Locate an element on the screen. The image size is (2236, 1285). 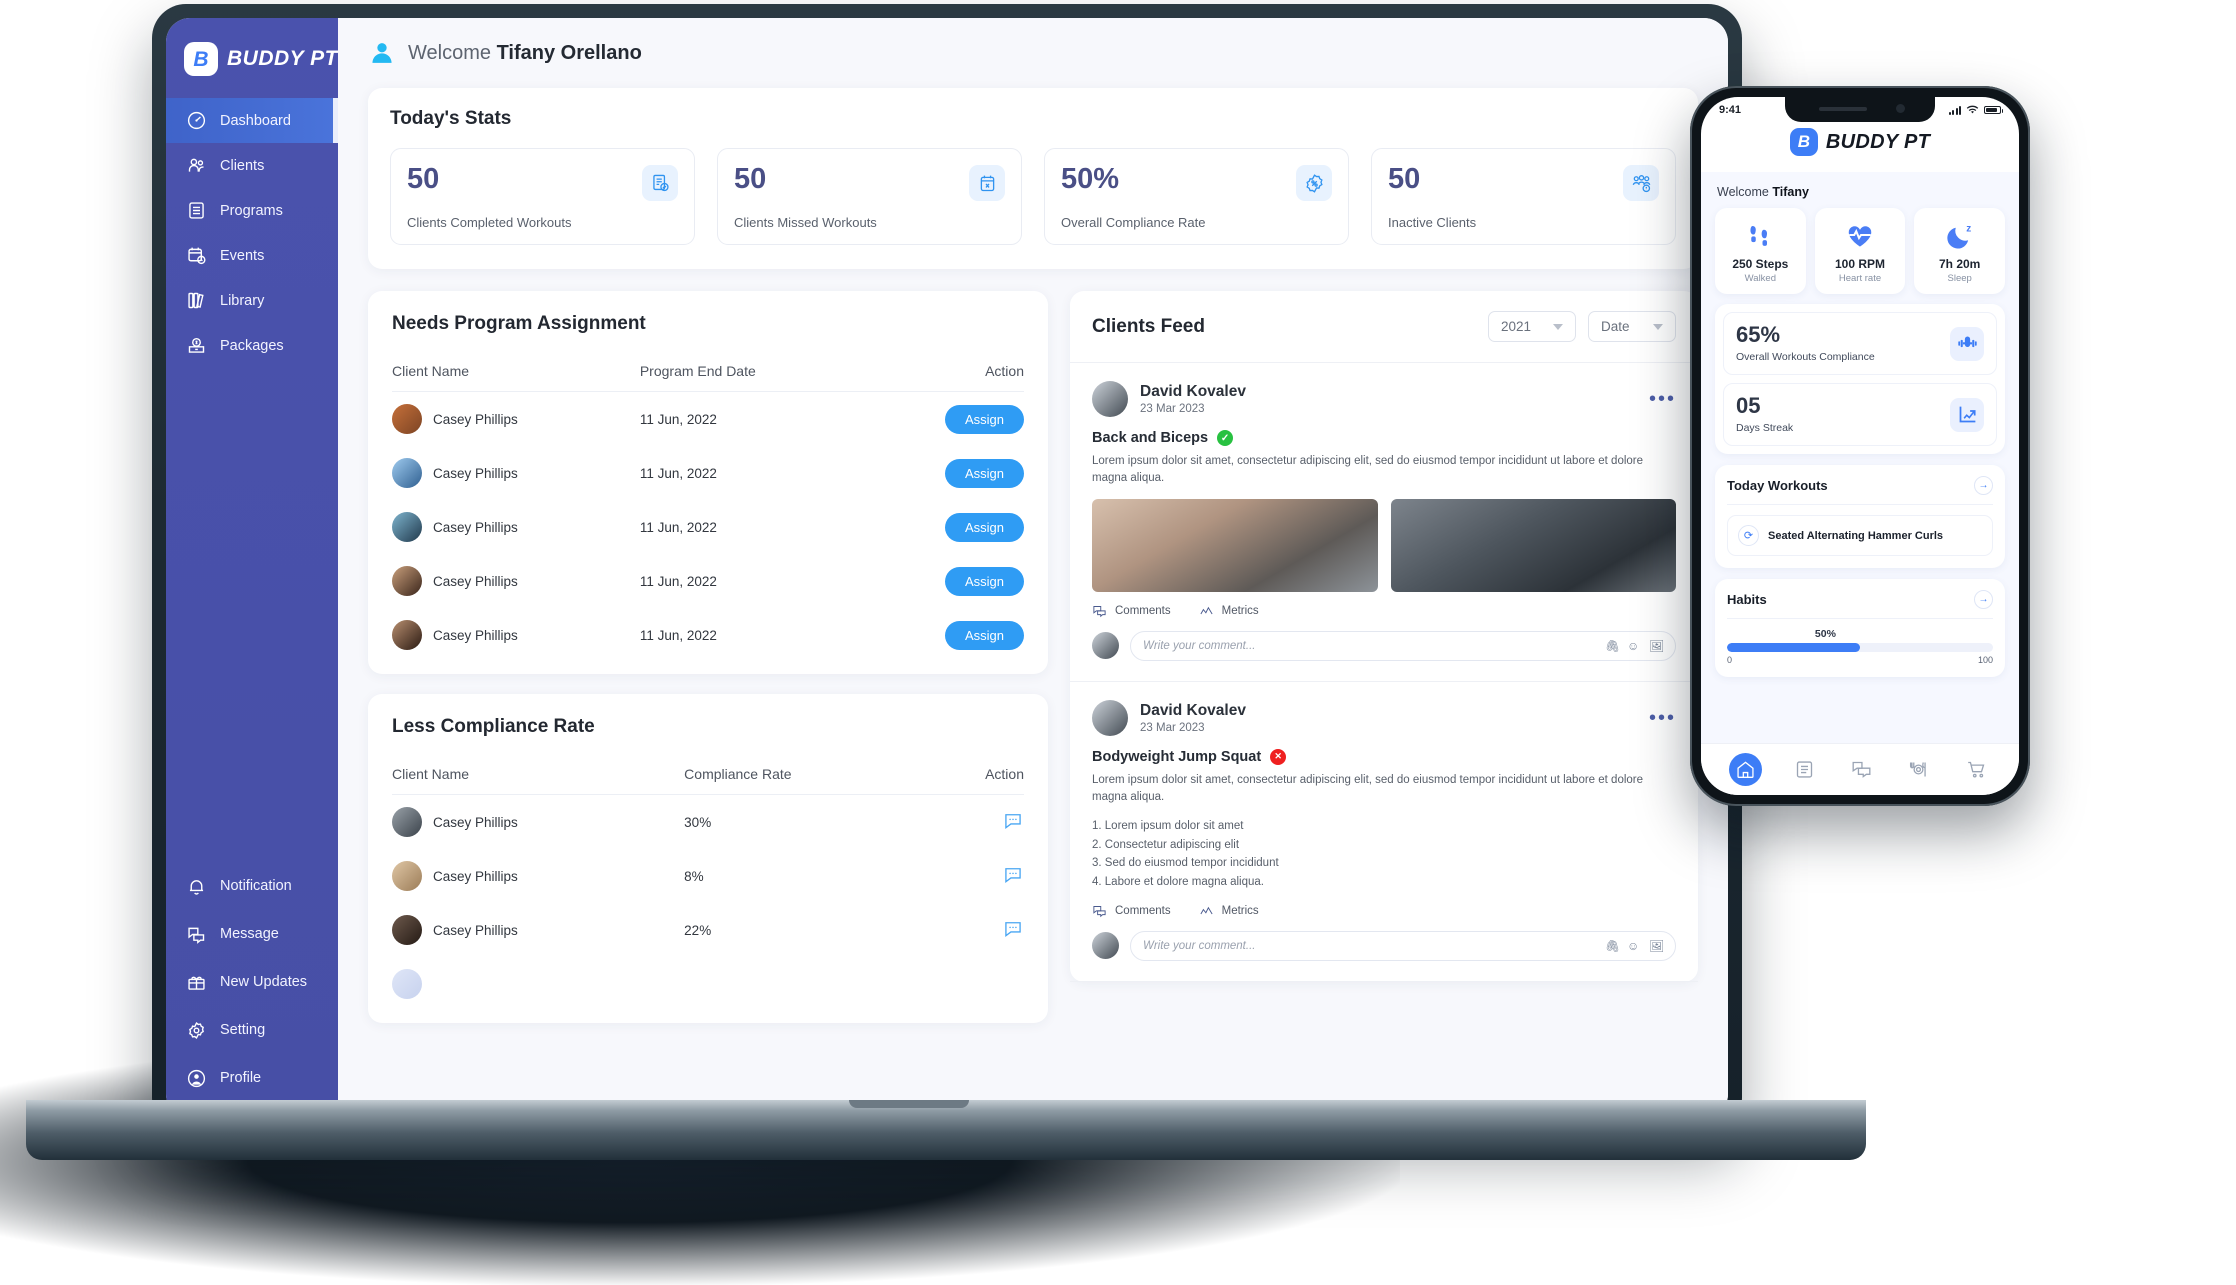
less-compliance-title: Less Compliance Rate is located at coordinates (493, 726).